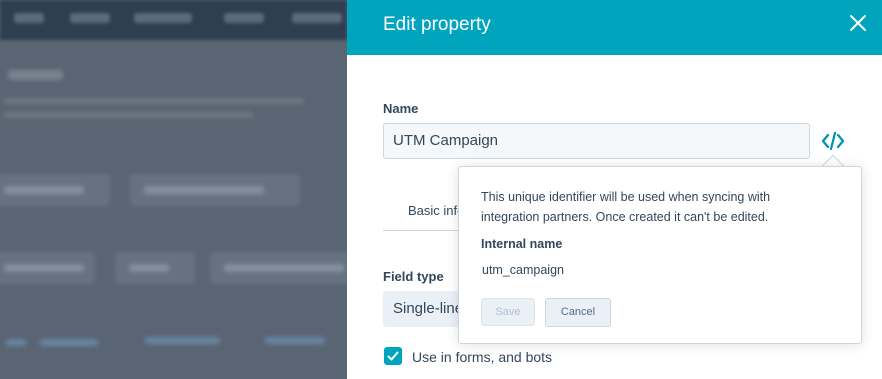  Describe the element at coordinates (858, 23) in the screenshot. I see `close-icon` at that location.